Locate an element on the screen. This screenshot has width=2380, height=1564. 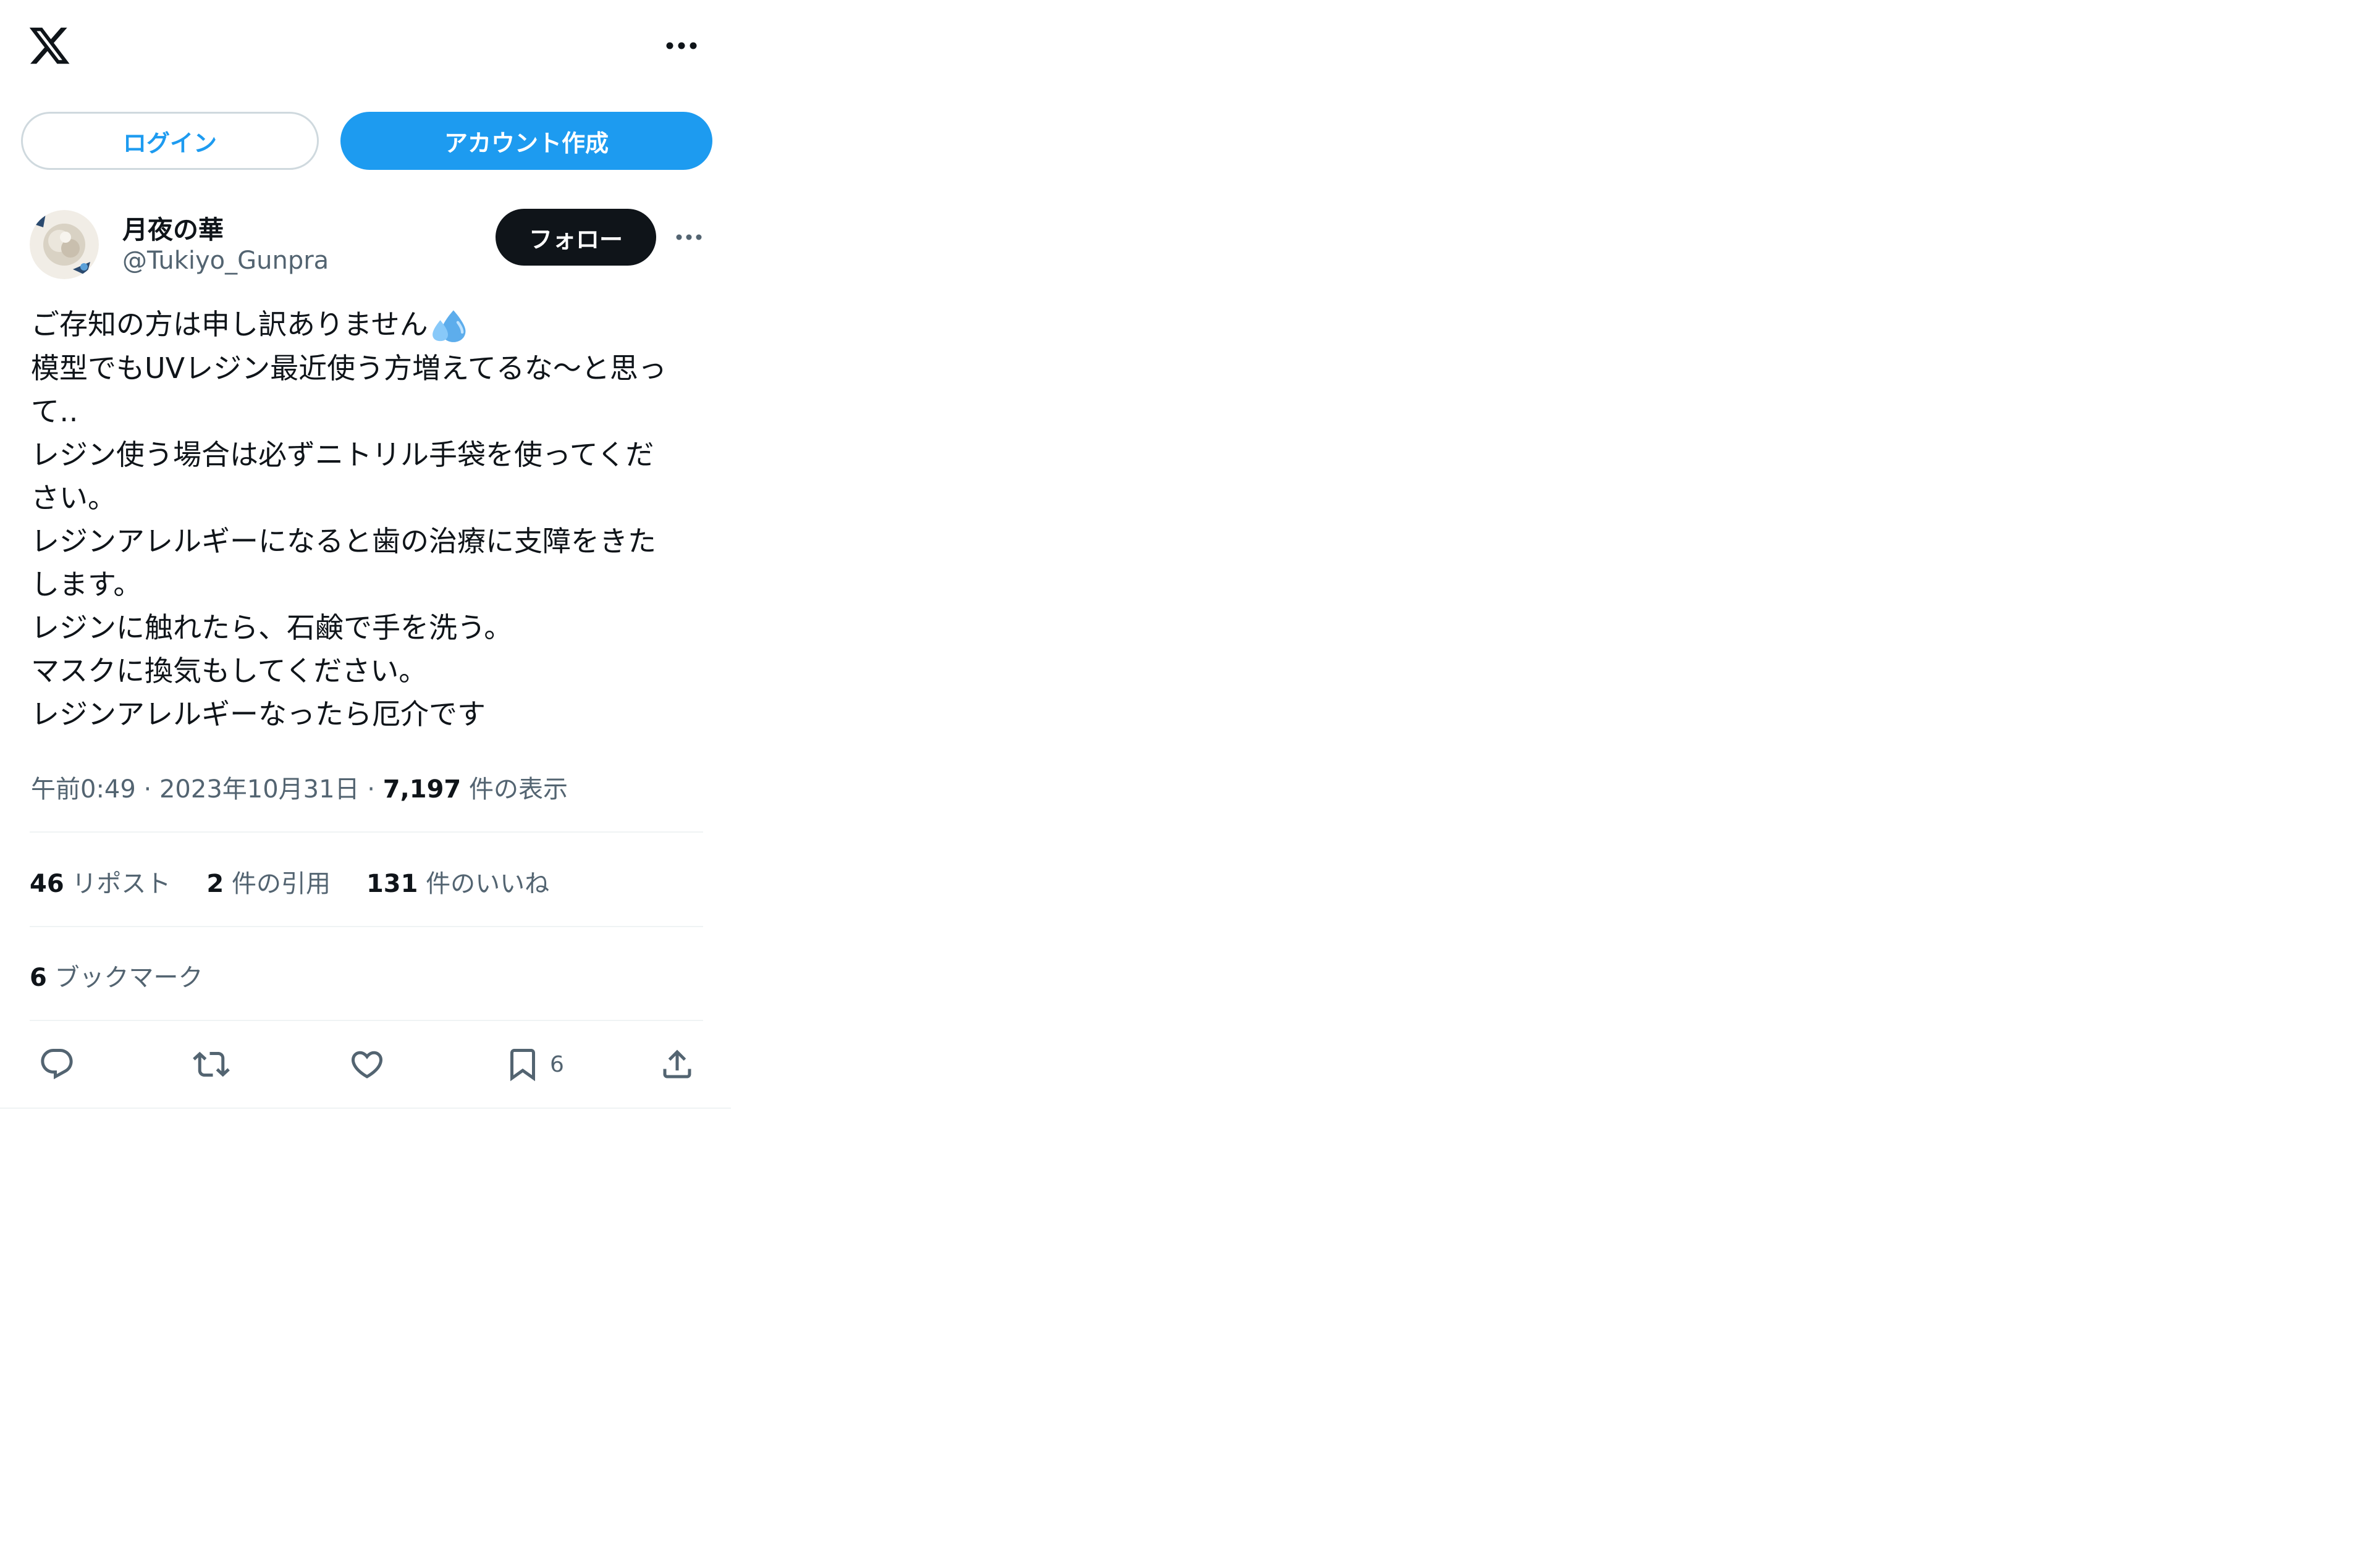
login-button: ログイン is located at coordinates (170, 141).